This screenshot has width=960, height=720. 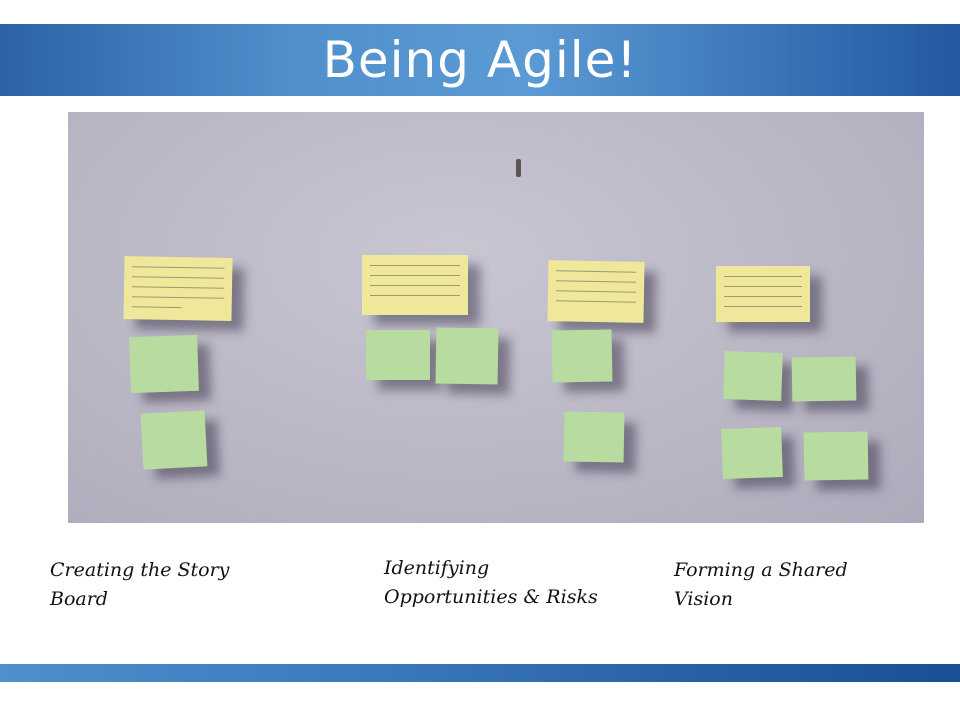 I want to click on caption-story-board: Creating the Story Board, so click(x=140, y=584).